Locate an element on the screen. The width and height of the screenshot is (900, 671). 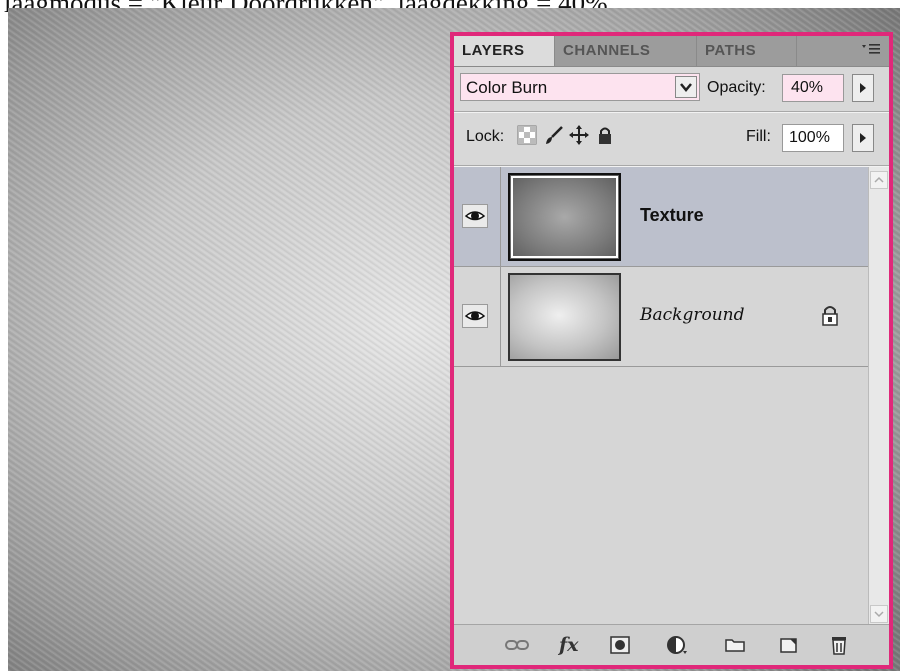
new-group-icon is located at coordinates (735, 645).